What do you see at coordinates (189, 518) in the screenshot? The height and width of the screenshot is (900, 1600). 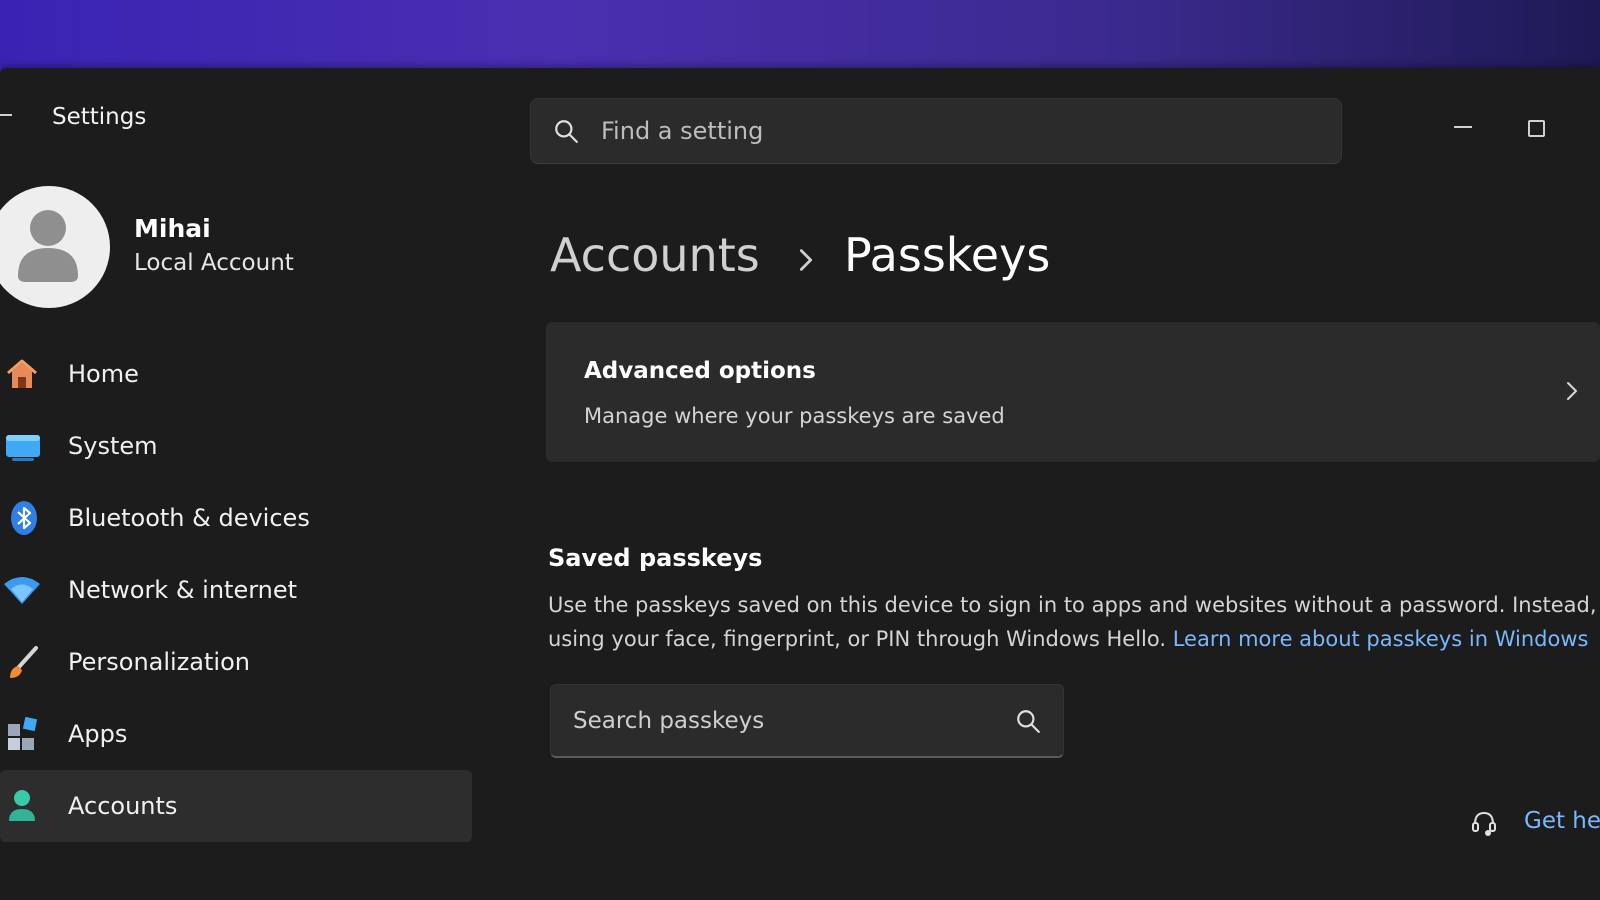 I see `sidebar-item-label: Bluetooth & devices` at bounding box center [189, 518].